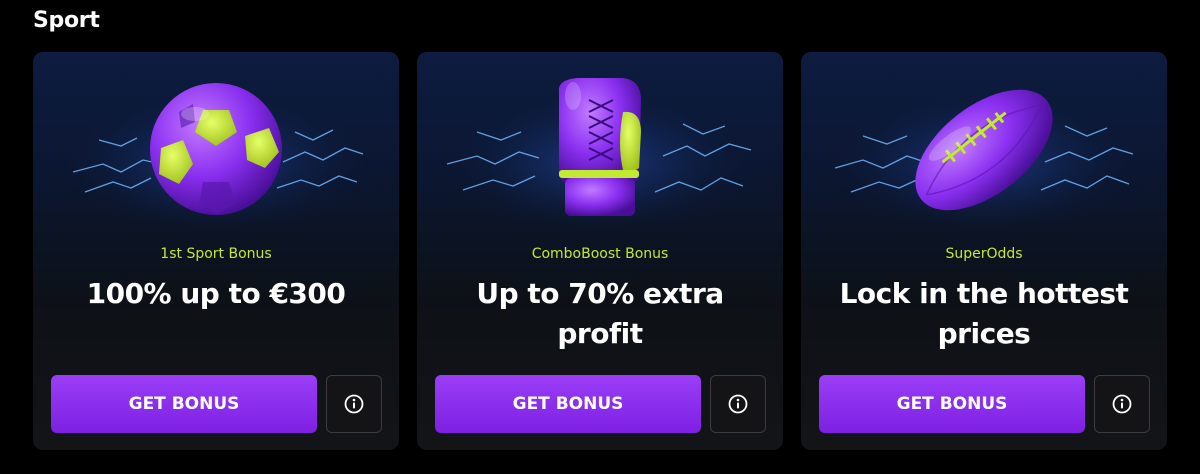  I want to click on card-headline: 100% up to €300, so click(216, 294).